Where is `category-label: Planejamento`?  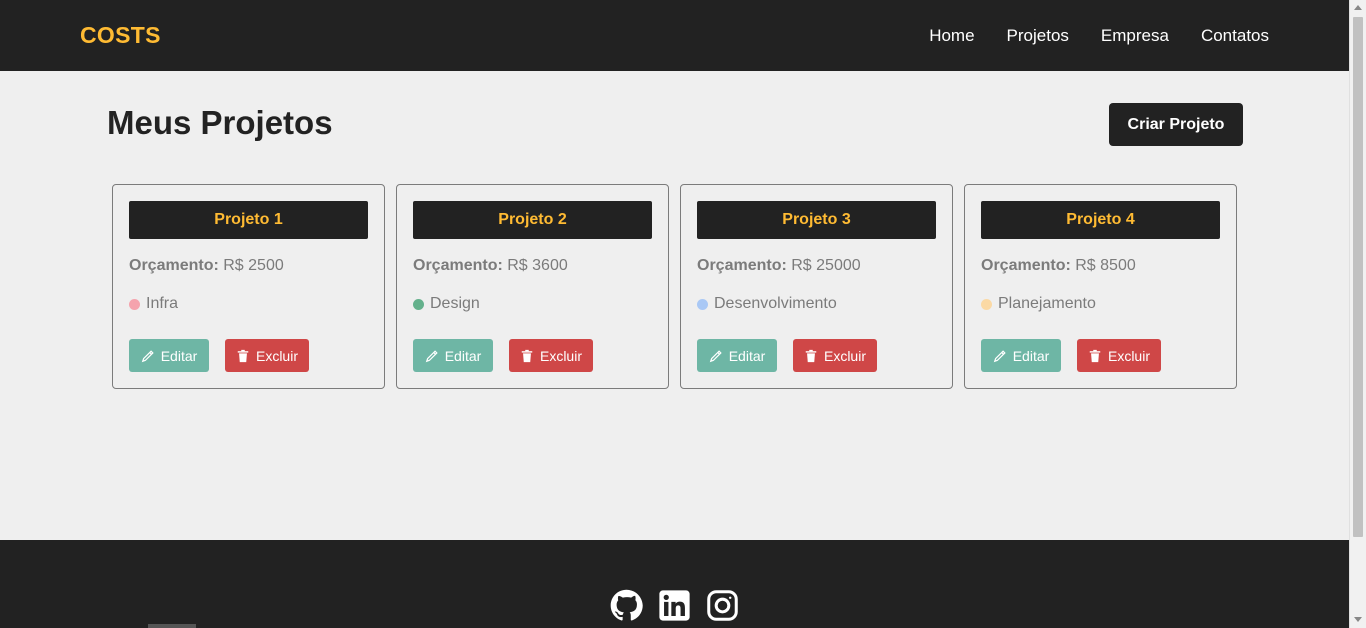
category-label: Planejamento is located at coordinates (1047, 303).